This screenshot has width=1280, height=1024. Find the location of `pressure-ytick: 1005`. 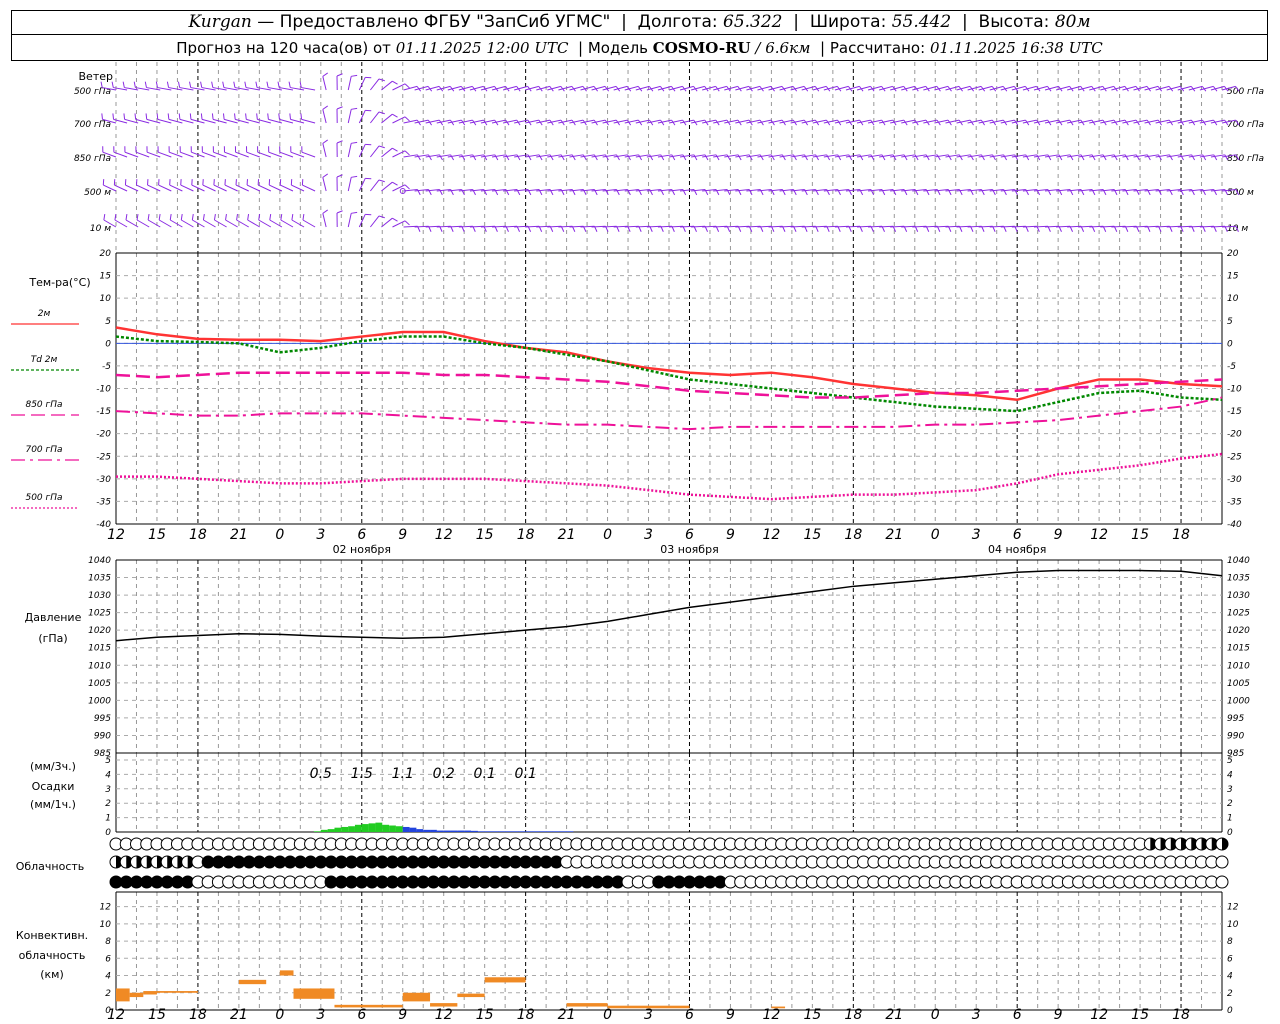

pressure-ytick: 1005 is located at coordinates (99, 684).